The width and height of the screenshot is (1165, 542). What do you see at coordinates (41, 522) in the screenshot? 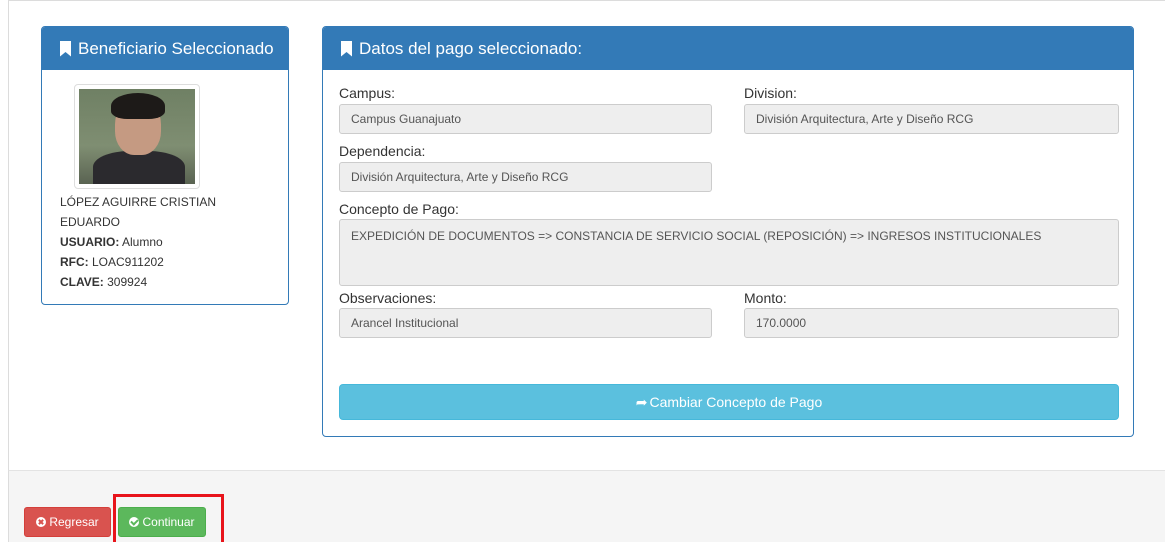
I see `remove-circle-icon` at bounding box center [41, 522].